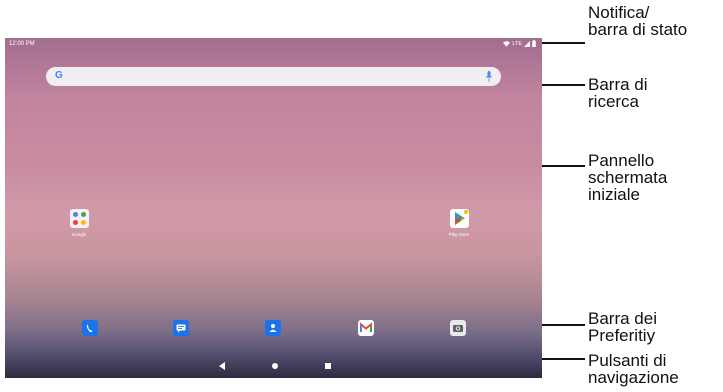 The image size is (723, 392). Describe the element at coordinates (328, 366) in the screenshot. I see `recents-icon` at that location.